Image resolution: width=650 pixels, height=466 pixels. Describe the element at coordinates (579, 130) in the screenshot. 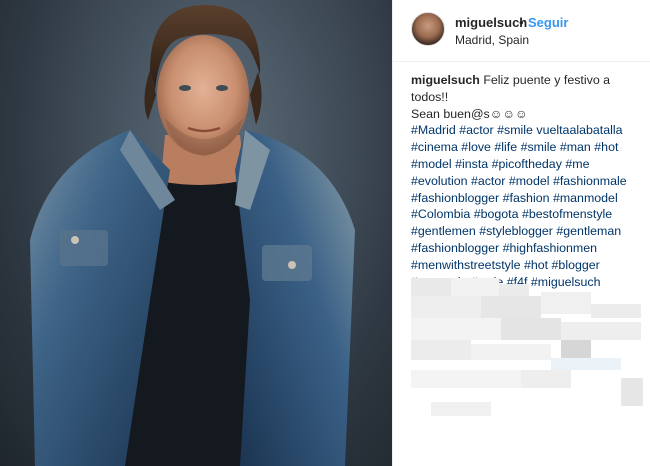

I see `hashtag-link: vueltaalabatalla` at that location.